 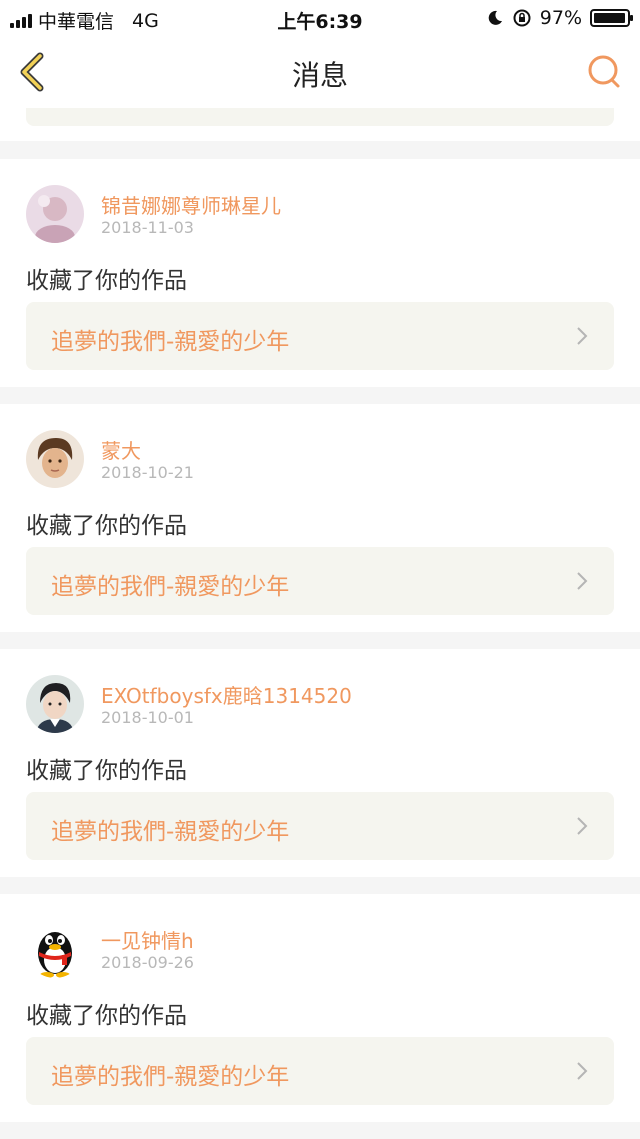 I want to click on message-date: 2018-10-21, so click(x=147, y=472).